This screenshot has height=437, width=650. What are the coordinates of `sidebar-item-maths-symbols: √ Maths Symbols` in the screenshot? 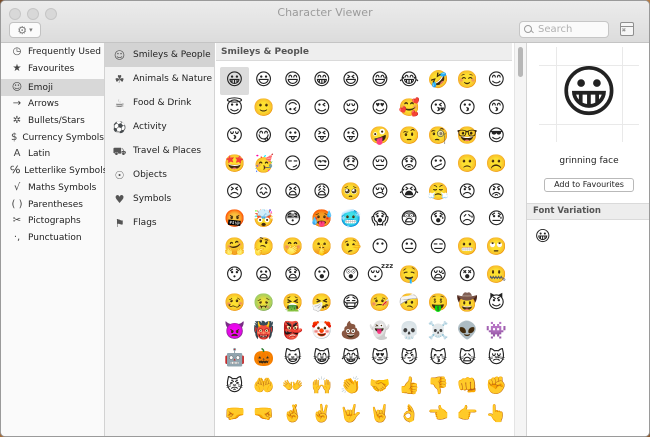 It's located at (52, 188).